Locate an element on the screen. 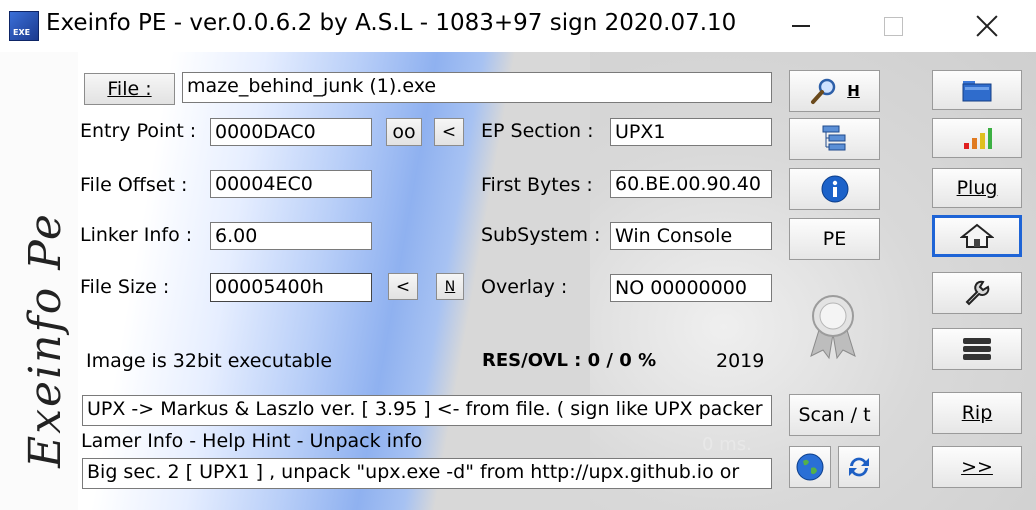  plug-button-label: Plug is located at coordinates (977, 188).